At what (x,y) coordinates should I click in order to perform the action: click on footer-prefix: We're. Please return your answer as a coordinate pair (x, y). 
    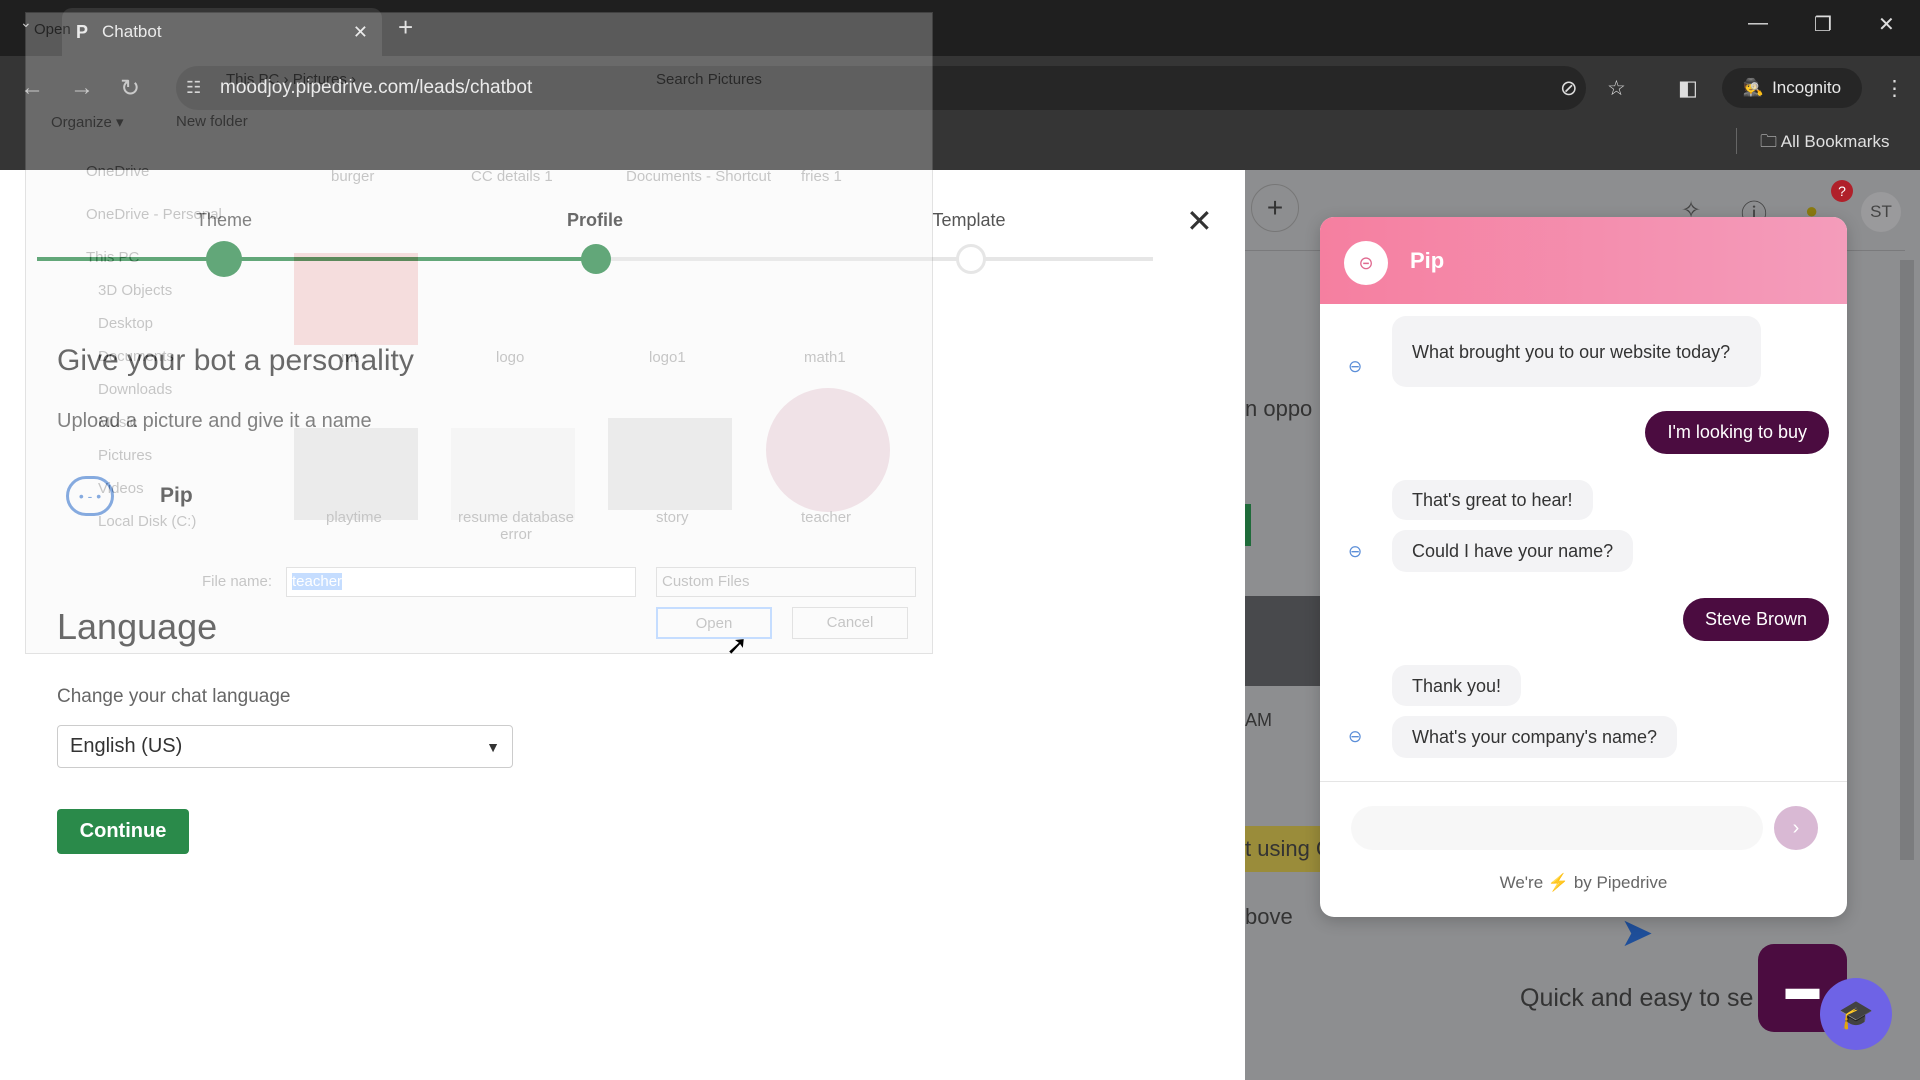
    Looking at the image, I should click on (1521, 882).